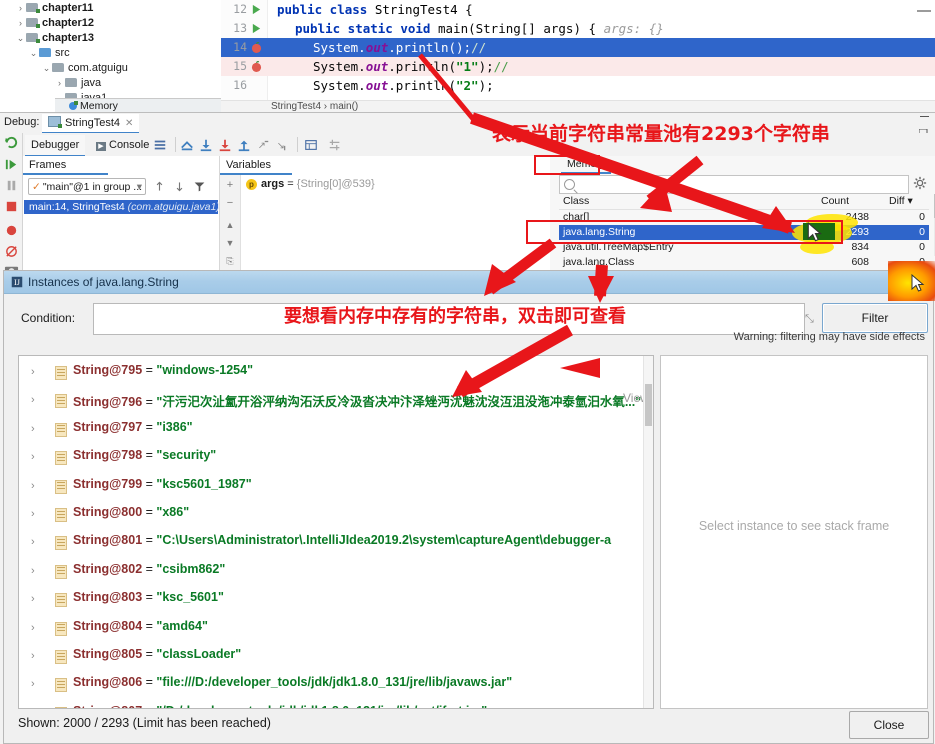 The width and height of the screenshot is (935, 744). Describe the element at coordinates (199, 186) in the screenshot. I see `filter-icon` at that location.